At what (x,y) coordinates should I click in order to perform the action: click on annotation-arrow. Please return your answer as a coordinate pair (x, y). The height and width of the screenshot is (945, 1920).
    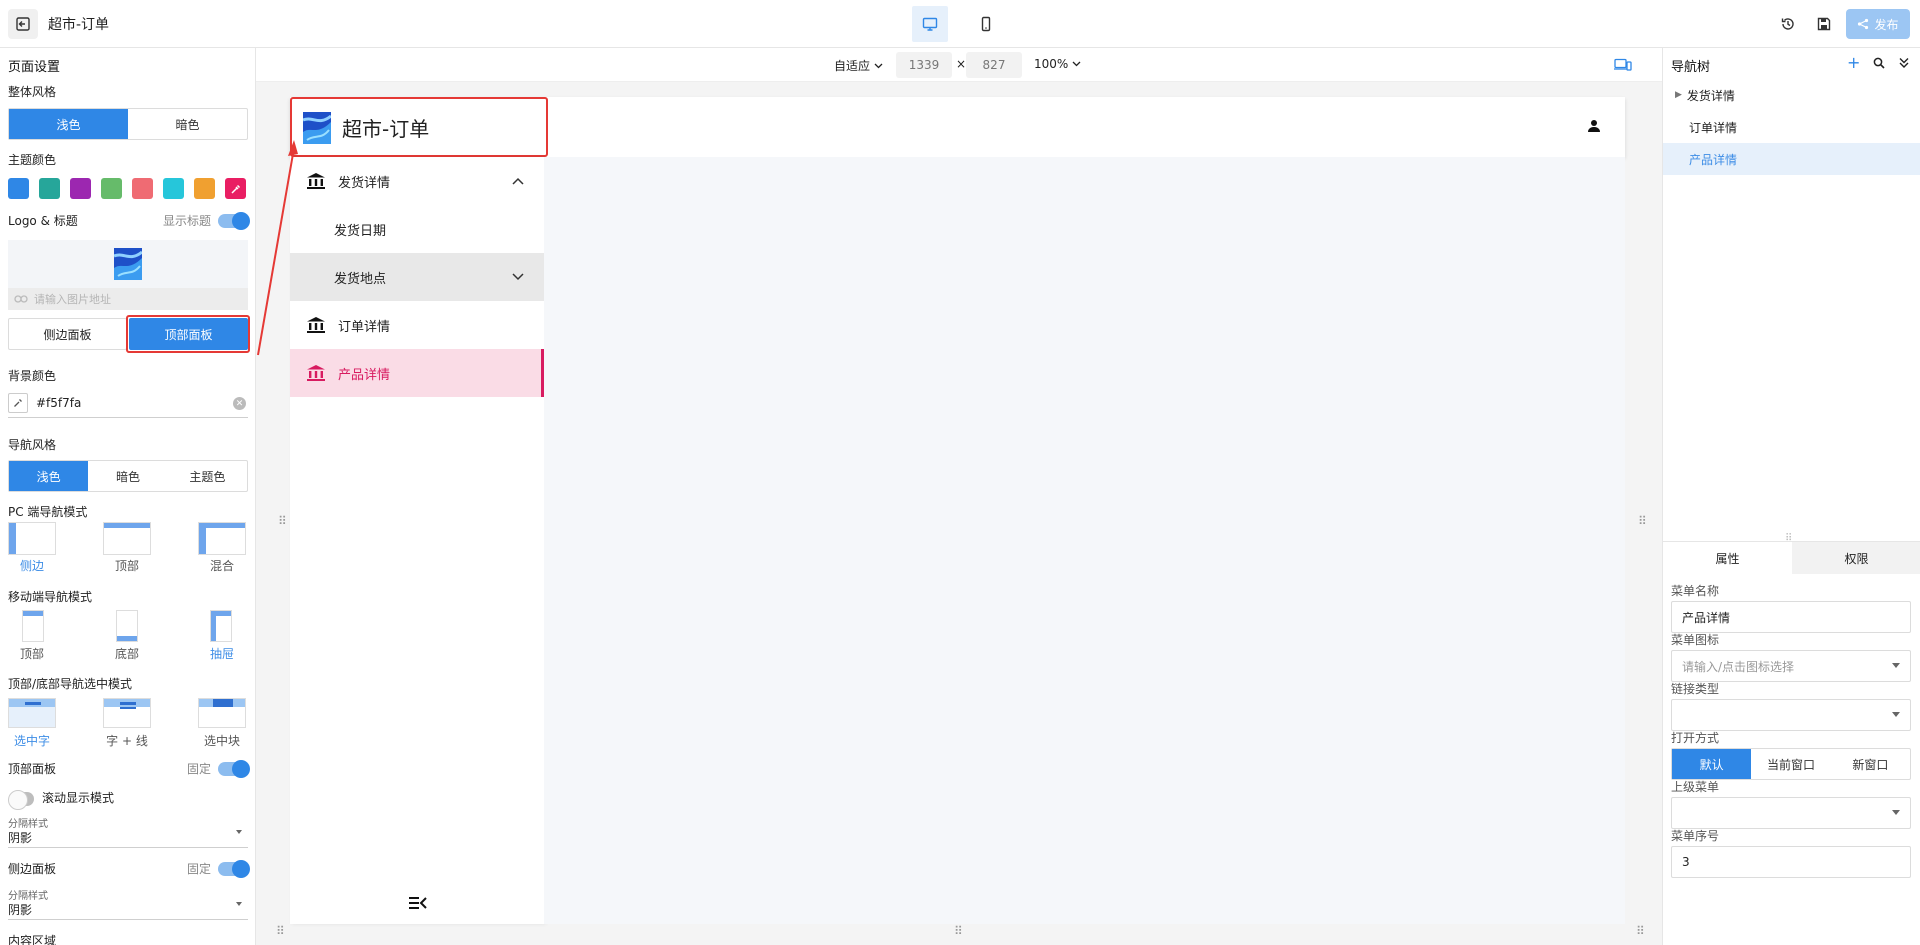
    Looking at the image, I should click on (277, 248).